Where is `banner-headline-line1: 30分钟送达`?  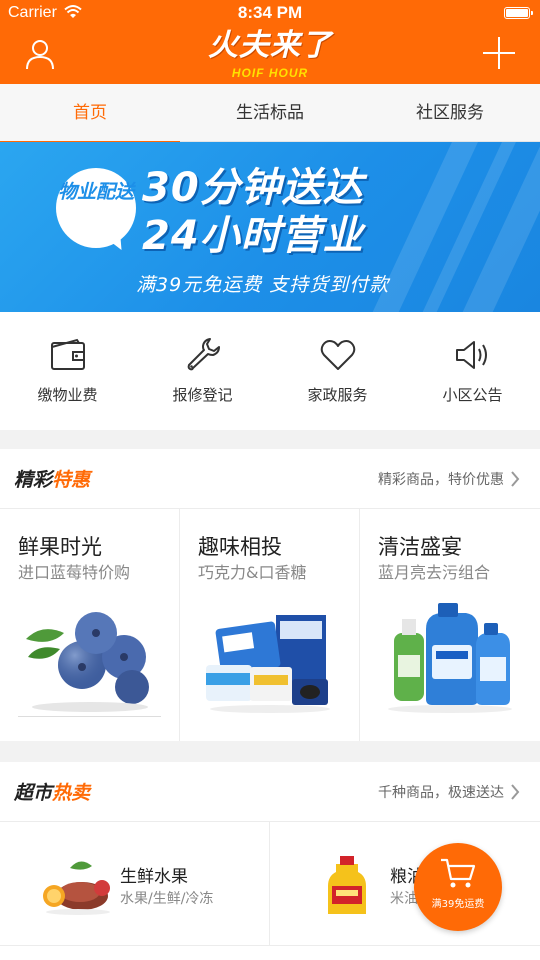
banner-headline-line1: 30分钟送达 is located at coordinates (253, 188).